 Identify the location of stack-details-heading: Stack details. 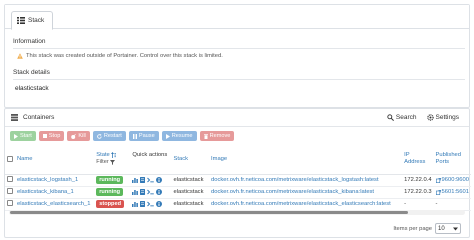
(239, 74).